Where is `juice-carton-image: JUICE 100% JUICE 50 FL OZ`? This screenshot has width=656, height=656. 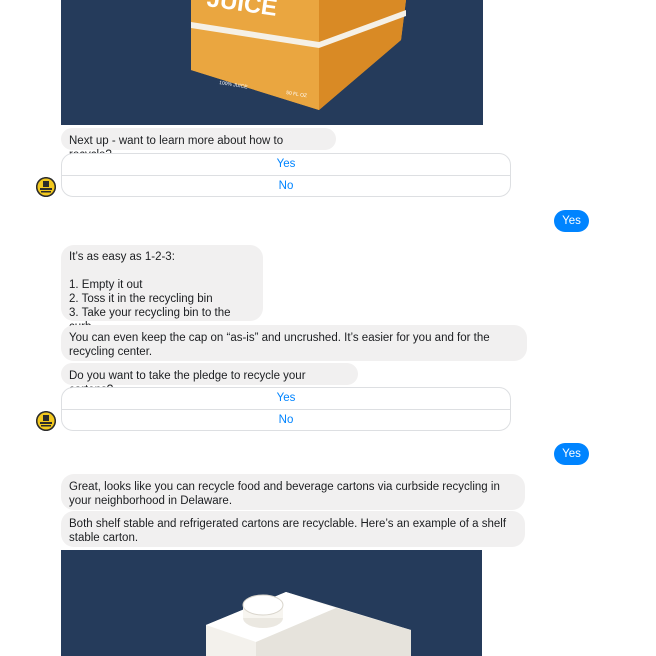 juice-carton-image: JUICE 100% JUICE 50 FL OZ is located at coordinates (272, 62).